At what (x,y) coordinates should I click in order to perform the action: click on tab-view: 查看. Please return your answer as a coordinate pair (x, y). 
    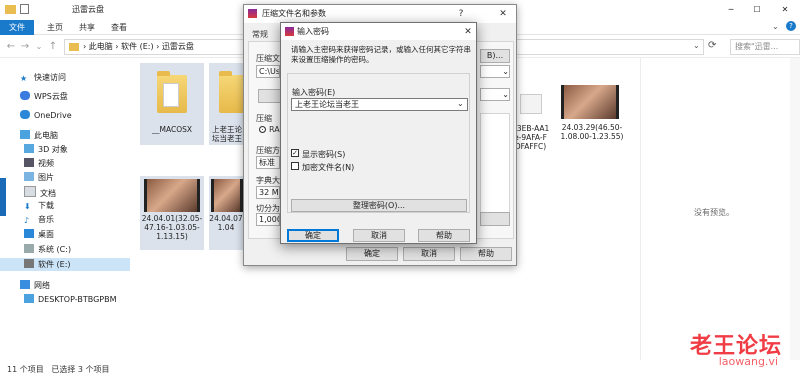
    Looking at the image, I should click on (119, 27).